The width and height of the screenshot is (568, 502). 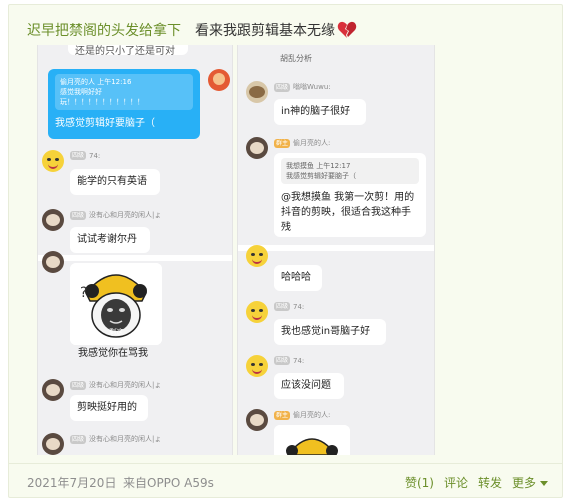 What do you see at coordinates (105, 123) in the screenshot?
I see `message-text: 我感觉剪辑好要脑子（` at bounding box center [105, 123].